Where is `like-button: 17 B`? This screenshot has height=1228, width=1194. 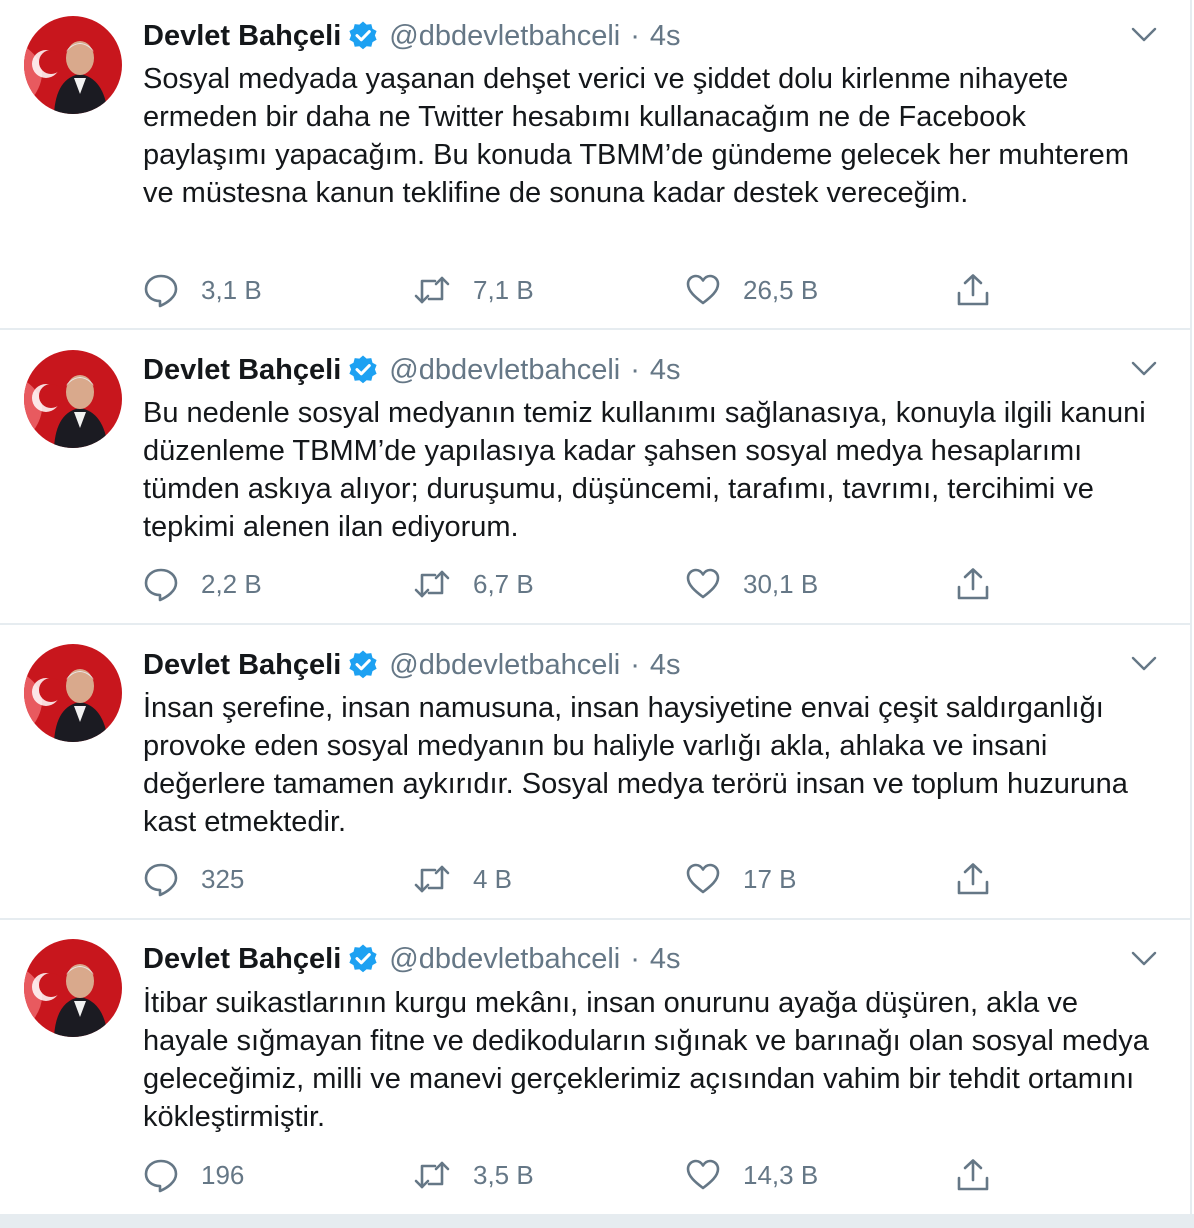 like-button: 17 B is located at coordinates (741, 879).